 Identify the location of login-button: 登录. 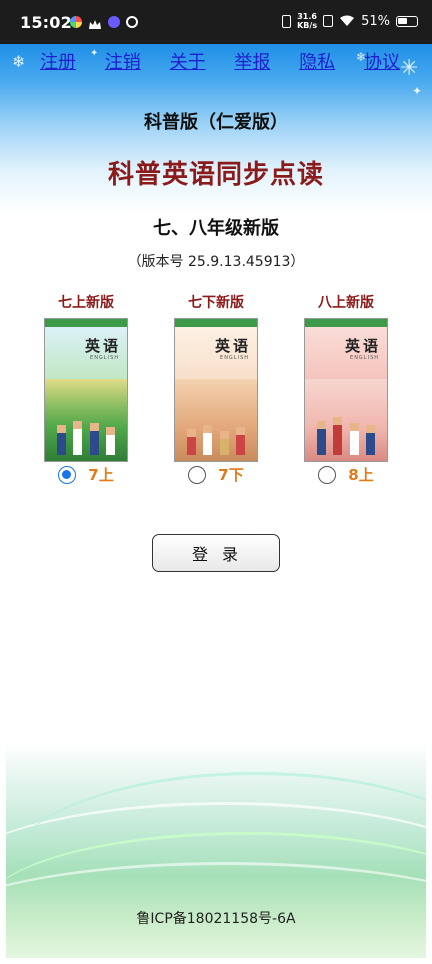
(216, 553).